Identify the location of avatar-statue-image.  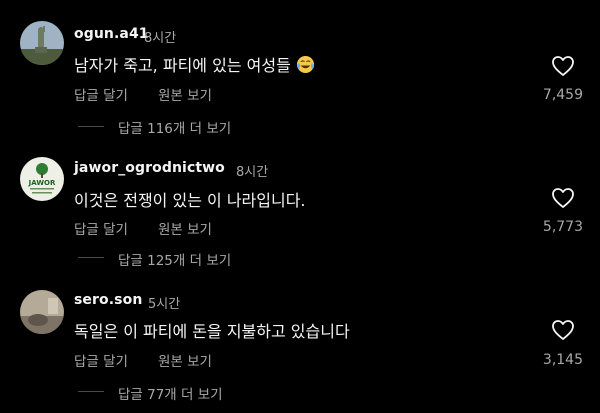
(42, 43).